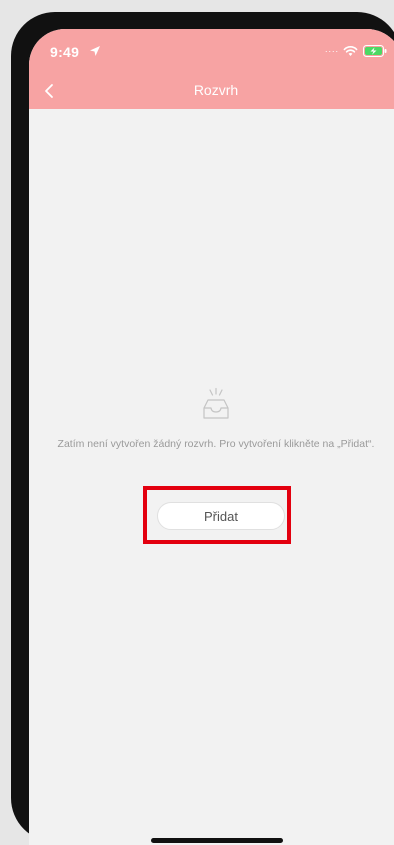 The width and height of the screenshot is (394, 845). Describe the element at coordinates (221, 516) in the screenshot. I see `add-button: Přidat` at that location.